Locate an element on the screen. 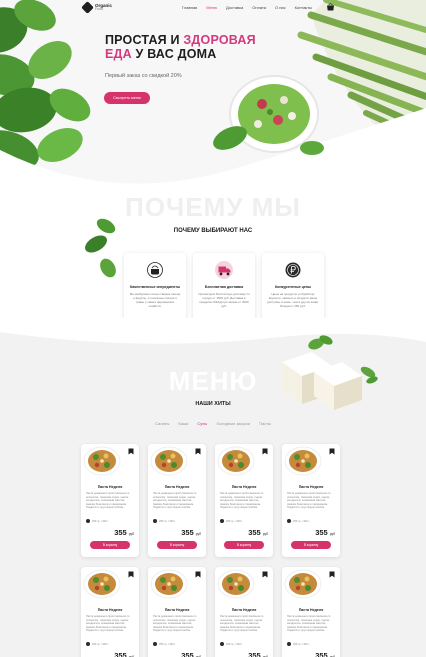  tab-porridge: Каши is located at coordinates (183, 423).